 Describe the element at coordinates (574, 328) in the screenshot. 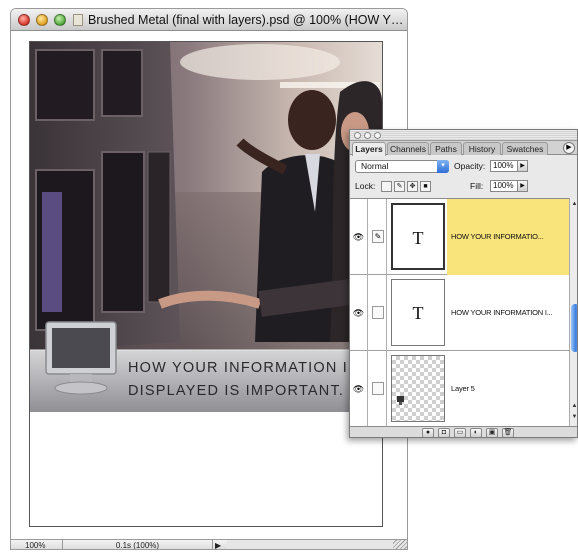

I see `scroll-thumb` at that location.